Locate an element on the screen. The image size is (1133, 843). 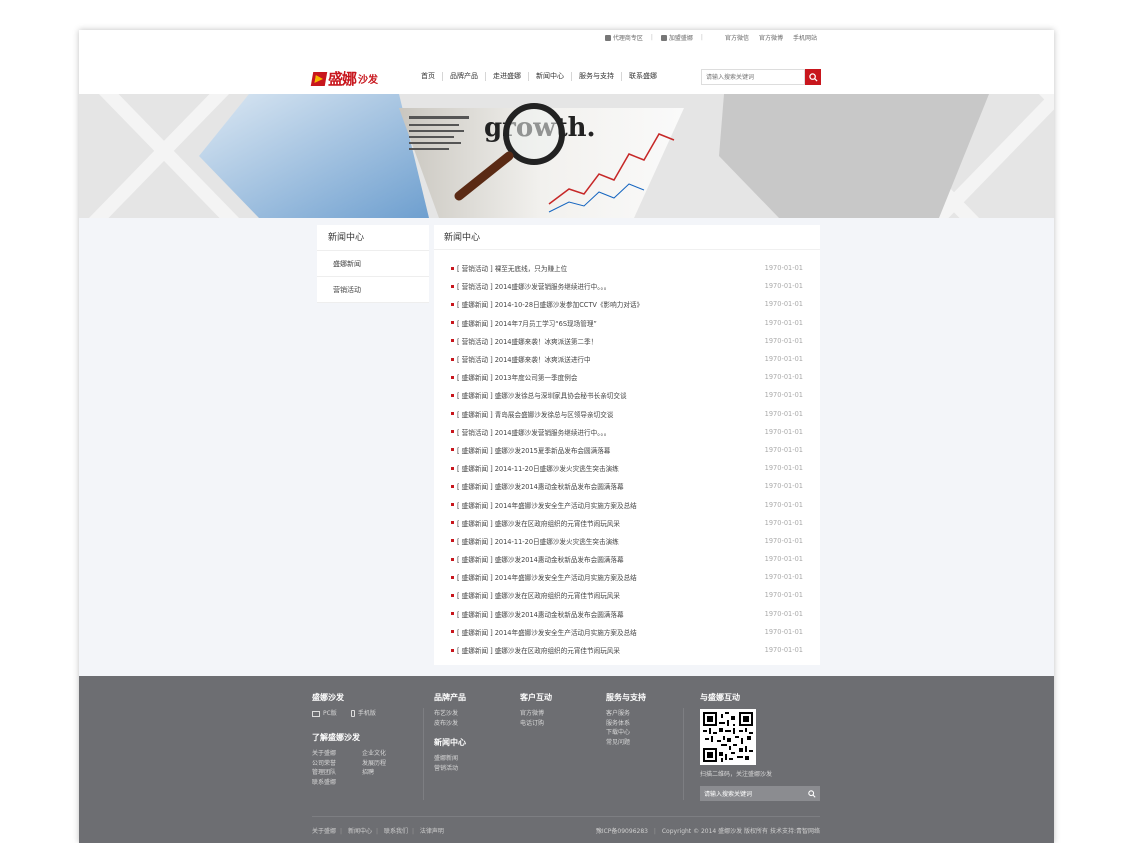
footer-link: 服务体系 is located at coordinates (626, 724).